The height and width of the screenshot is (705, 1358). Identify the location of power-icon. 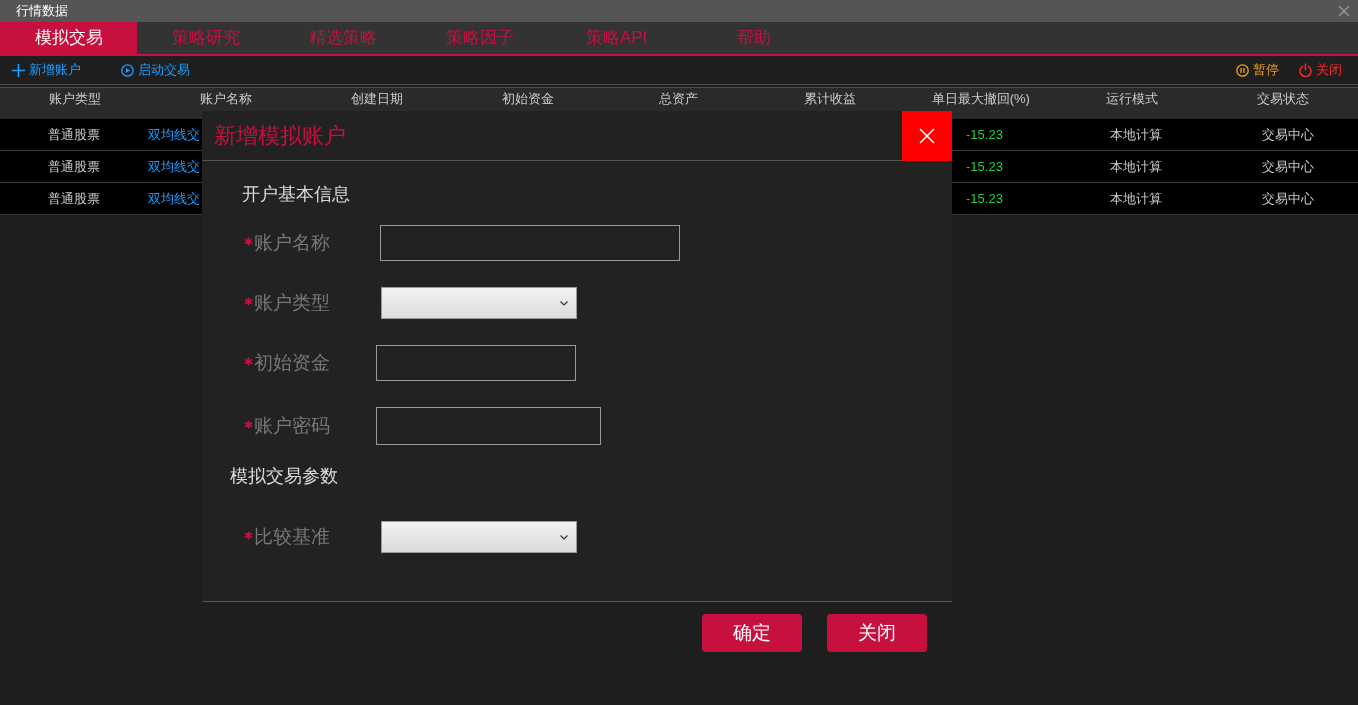
(1305, 70).